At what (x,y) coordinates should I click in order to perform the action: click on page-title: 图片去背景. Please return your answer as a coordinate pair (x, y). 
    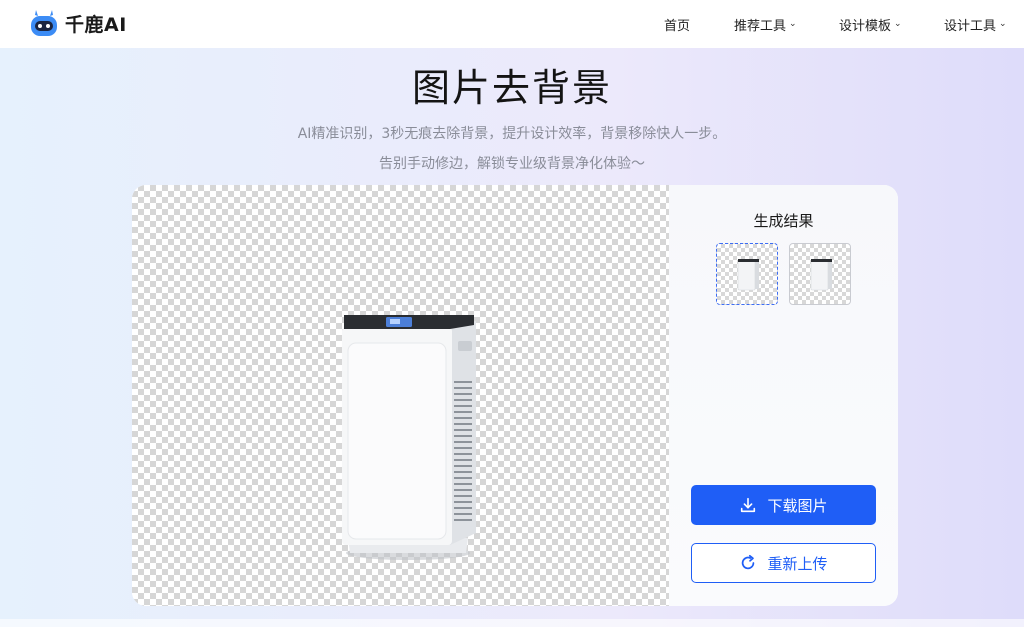
    Looking at the image, I should click on (511, 88).